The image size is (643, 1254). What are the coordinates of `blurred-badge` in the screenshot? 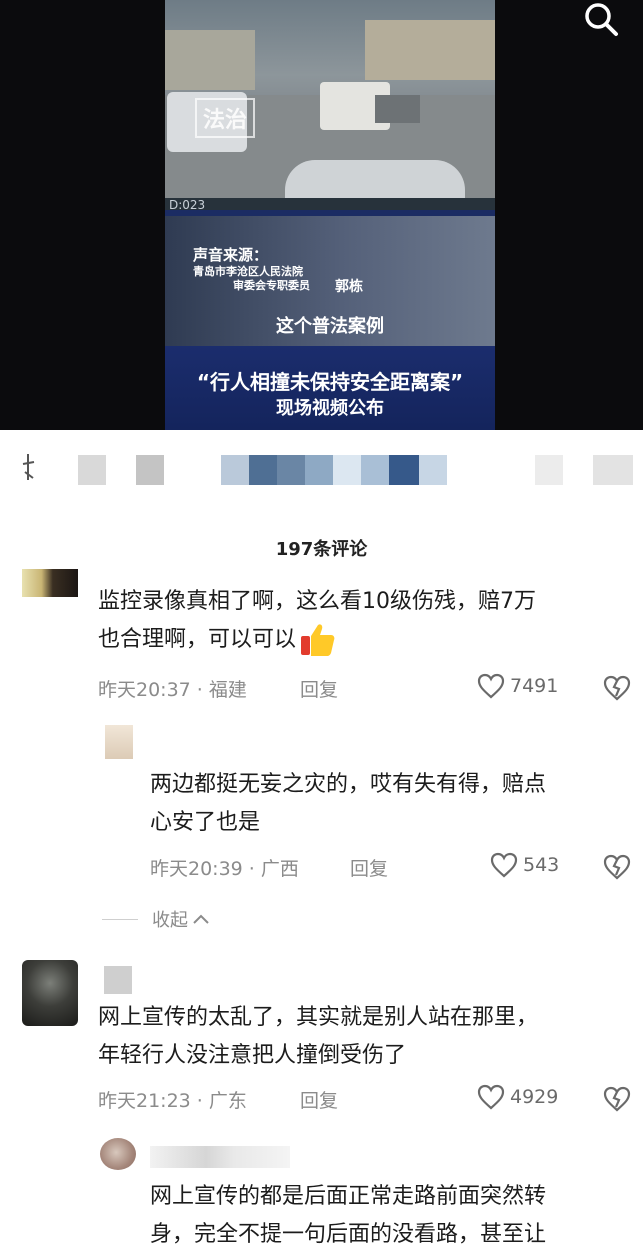 It's located at (118, 980).